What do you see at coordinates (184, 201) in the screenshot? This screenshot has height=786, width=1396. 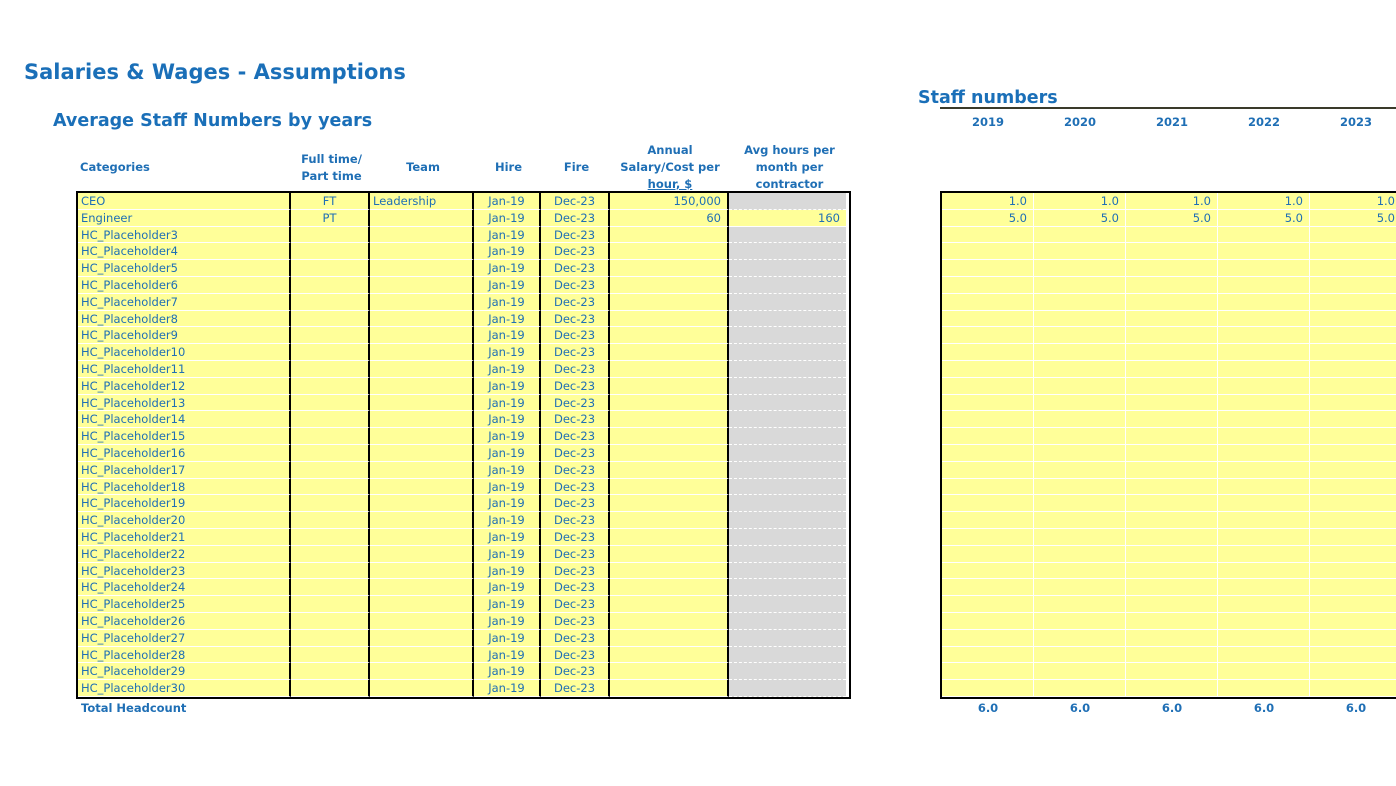 I see `category-cell: CEO` at bounding box center [184, 201].